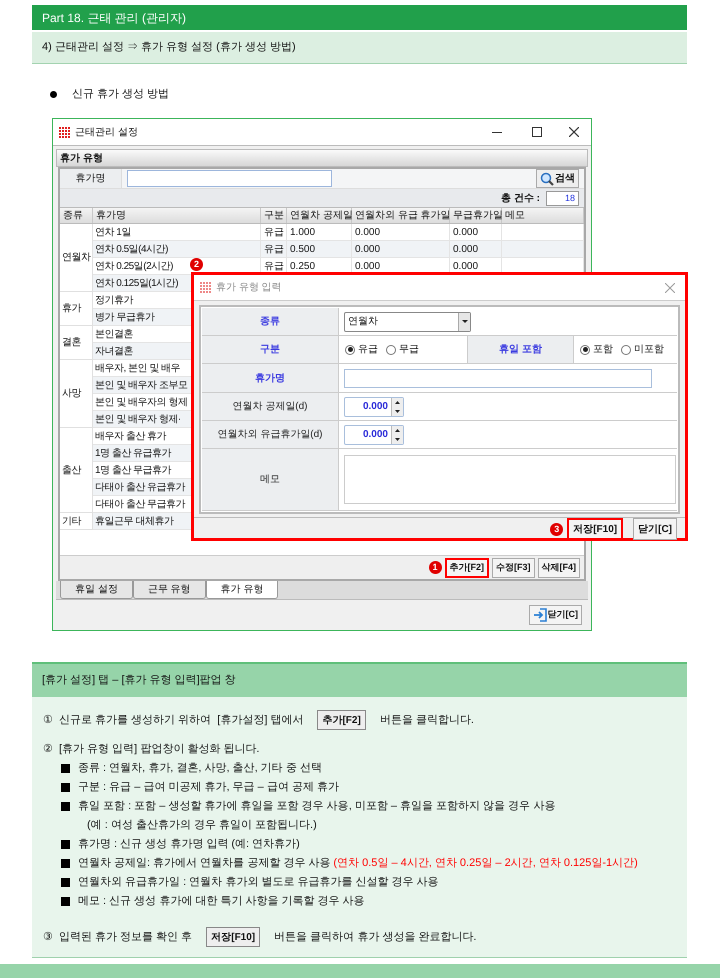 The height and width of the screenshot is (979, 720). Describe the element at coordinates (498, 378) in the screenshot. I see `text-field` at that location.